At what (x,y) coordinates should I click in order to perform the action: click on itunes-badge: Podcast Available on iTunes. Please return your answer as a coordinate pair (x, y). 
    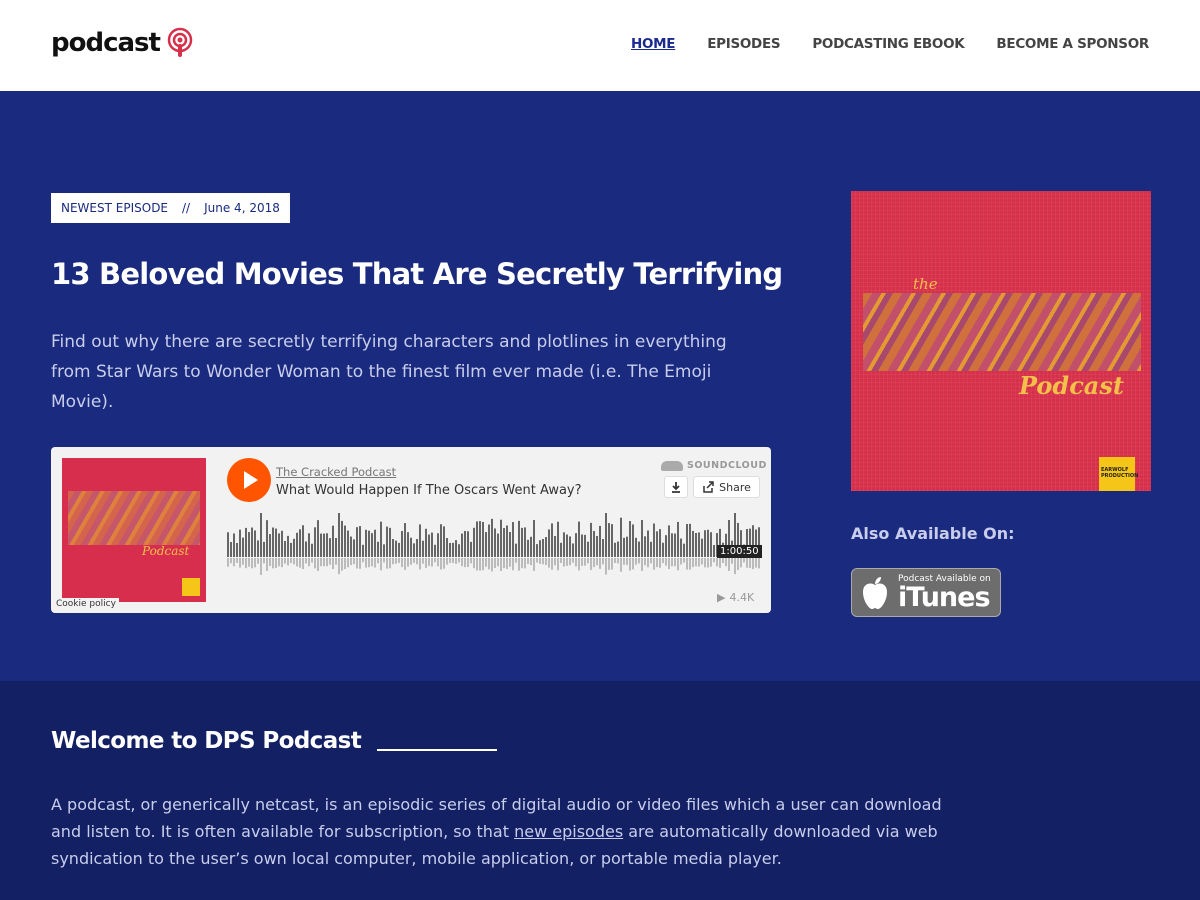
    Looking at the image, I should click on (926, 592).